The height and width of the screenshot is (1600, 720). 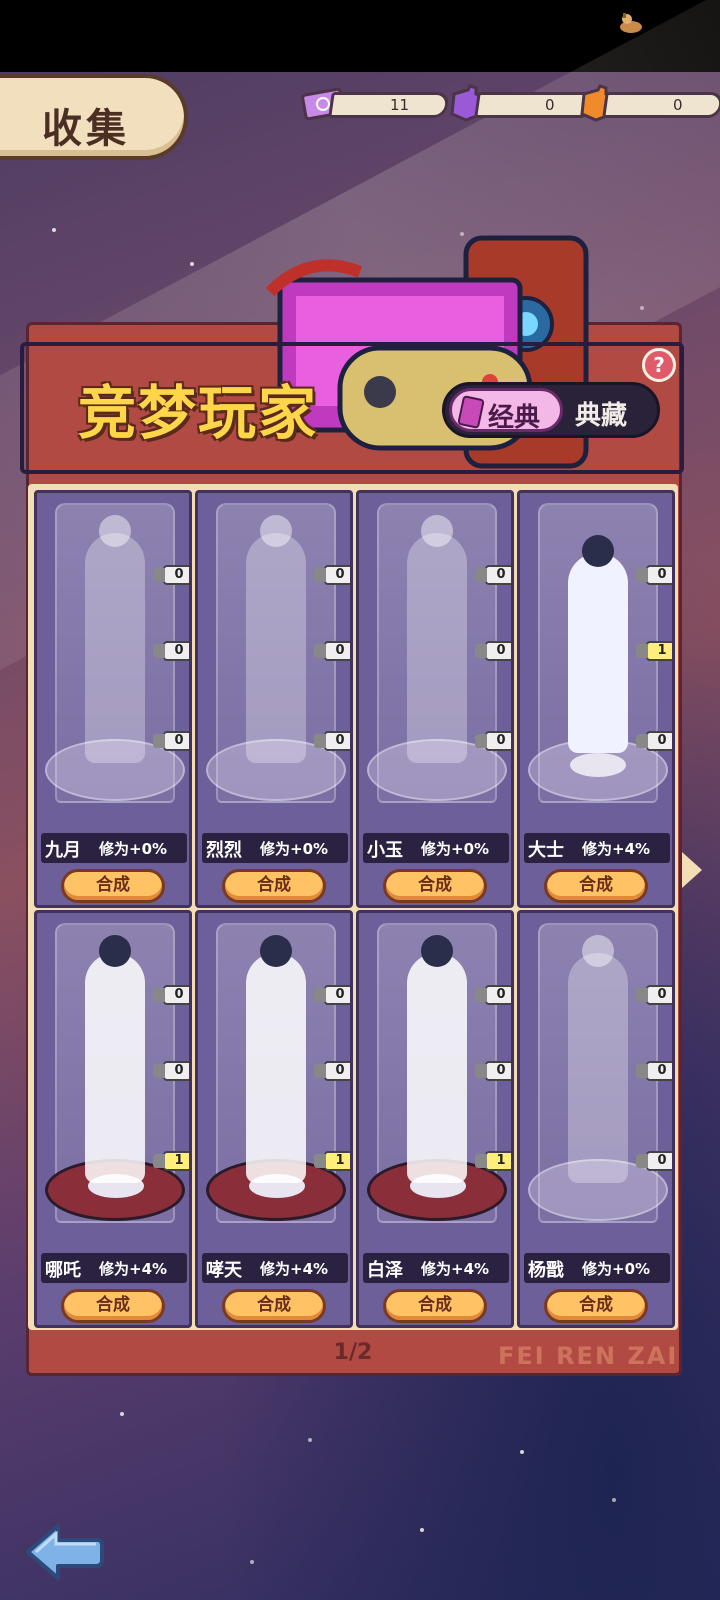 What do you see at coordinates (63, 850) in the screenshot?
I see `character-name: 九月` at bounding box center [63, 850].